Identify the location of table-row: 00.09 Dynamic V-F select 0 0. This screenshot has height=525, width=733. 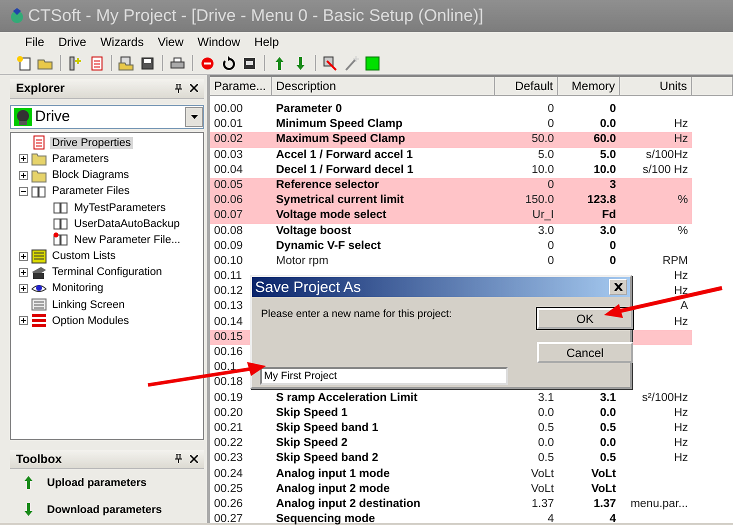
(451, 246).